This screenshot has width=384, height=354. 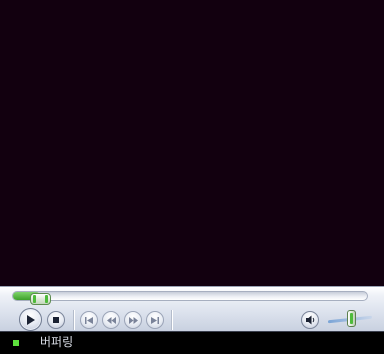 I want to click on control-panel, so click(x=192, y=308).